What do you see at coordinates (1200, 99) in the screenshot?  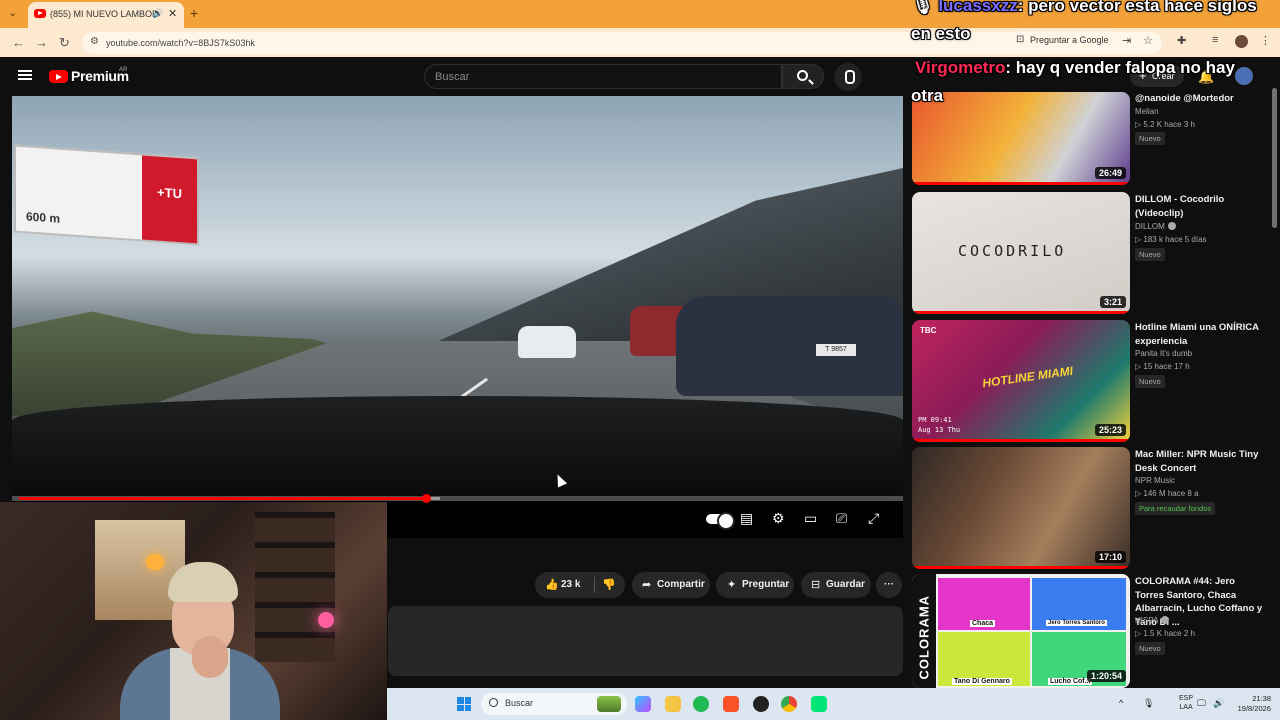 I see `video-title: @nanoide @Mortedor` at bounding box center [1200, 99].